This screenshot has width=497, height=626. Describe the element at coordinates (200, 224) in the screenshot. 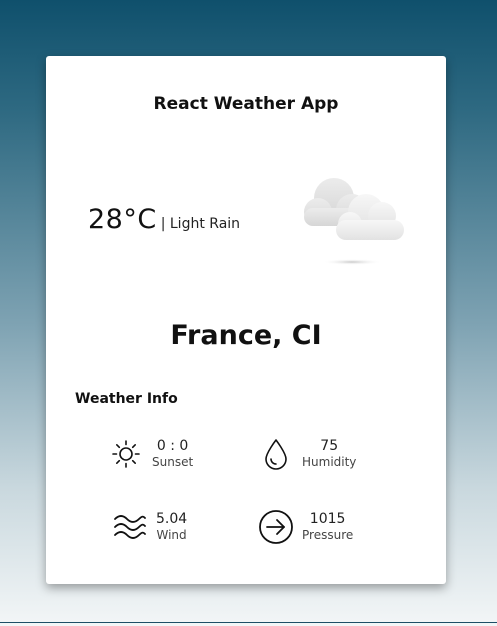

I see `weather-description: | Light Rain` at that location.